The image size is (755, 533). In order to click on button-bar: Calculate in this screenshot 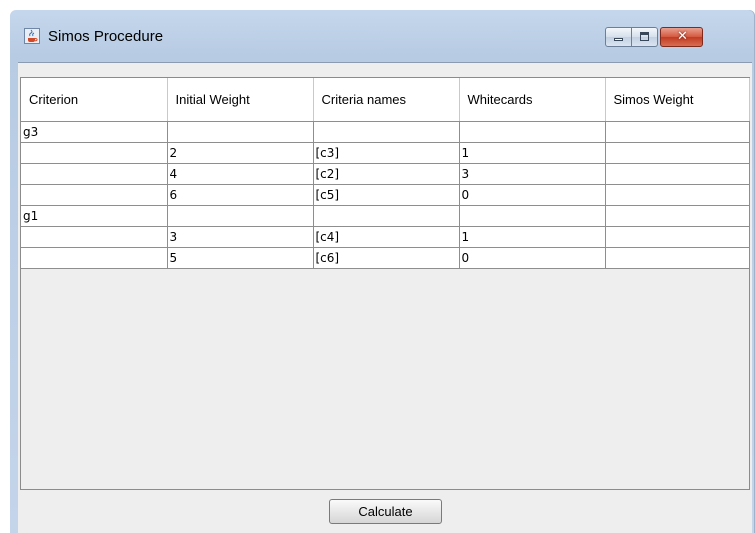, I will do `click(385, 511)`.